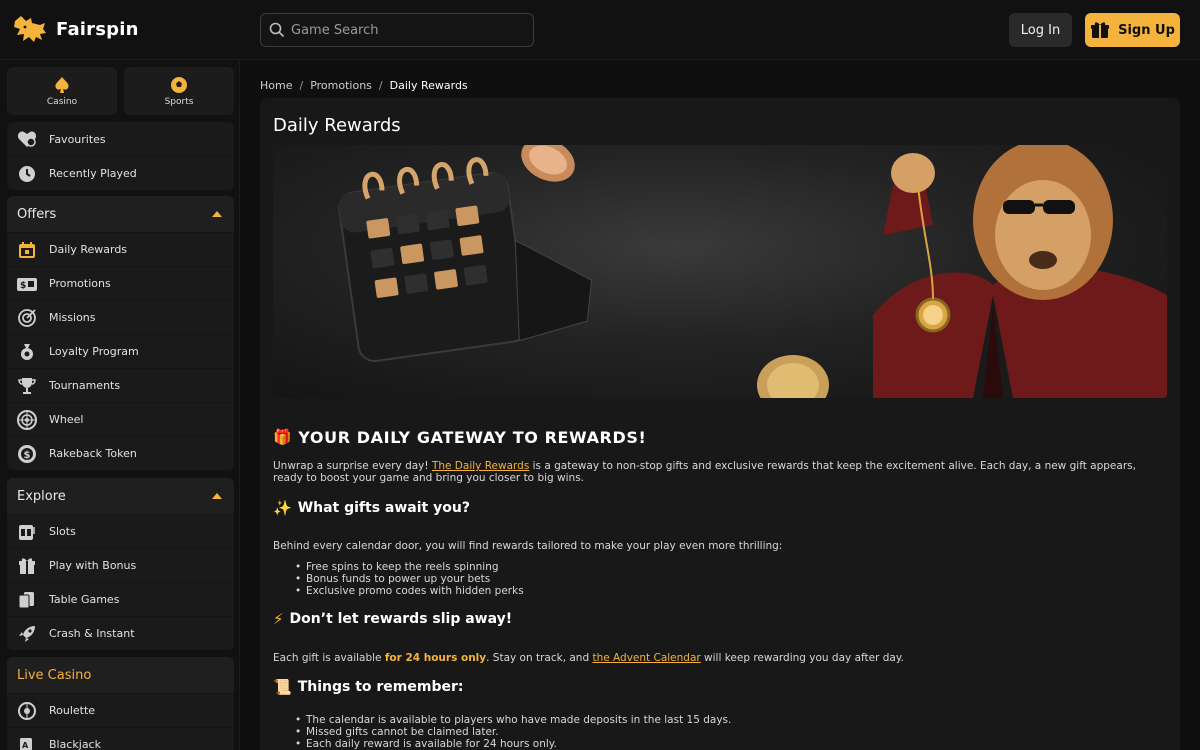  Describe the element at coordinates (92, 633) in the screenshot. I see `sidebar-item-label: Crash & Instant` at that location.